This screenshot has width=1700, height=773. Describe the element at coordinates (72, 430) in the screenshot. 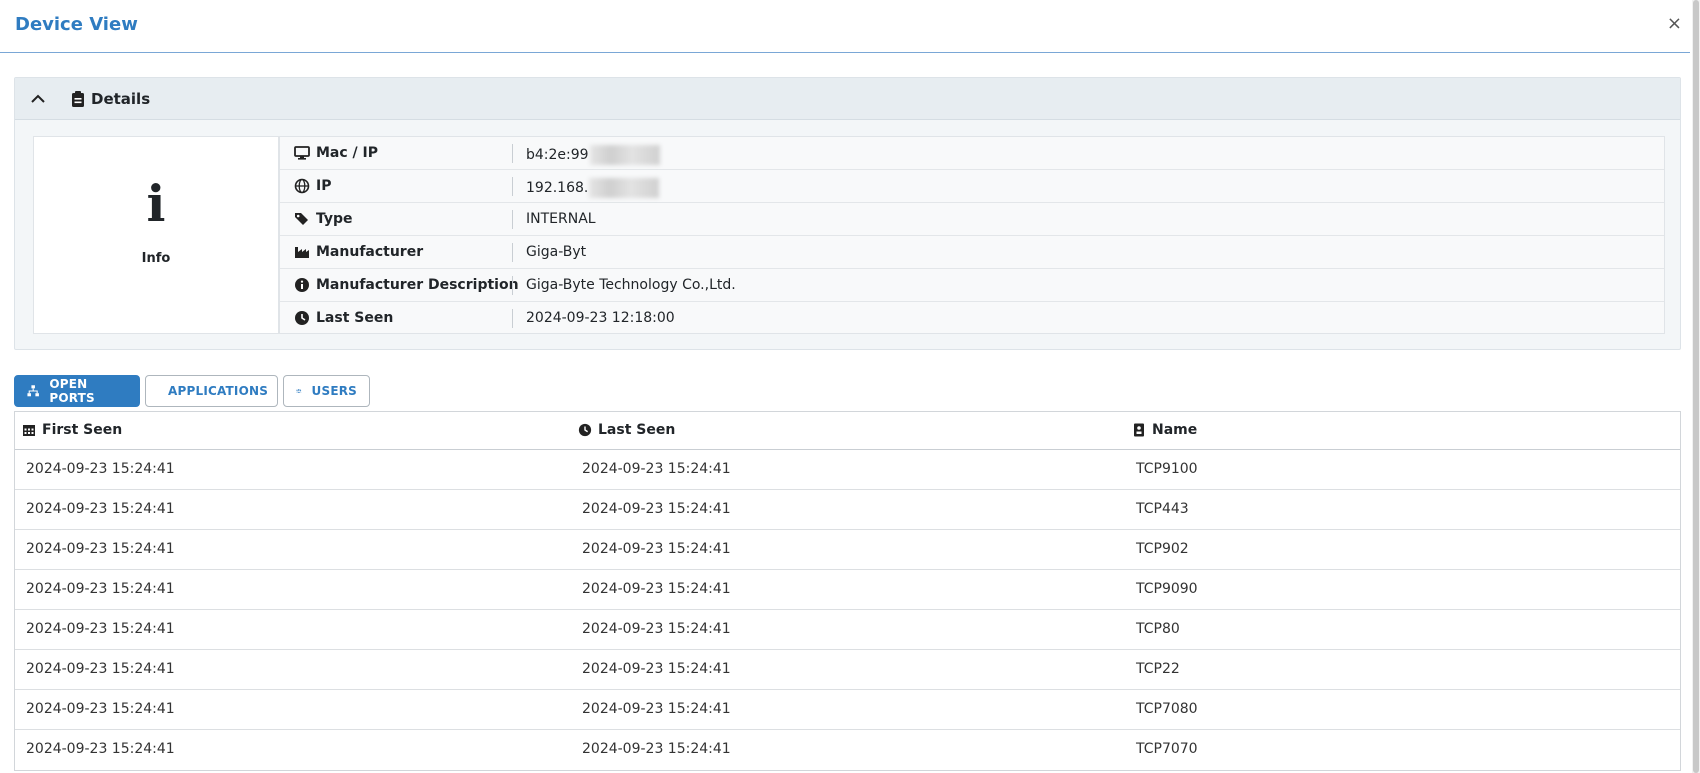

I see `column-header-first-seen: First Seen` at that location.